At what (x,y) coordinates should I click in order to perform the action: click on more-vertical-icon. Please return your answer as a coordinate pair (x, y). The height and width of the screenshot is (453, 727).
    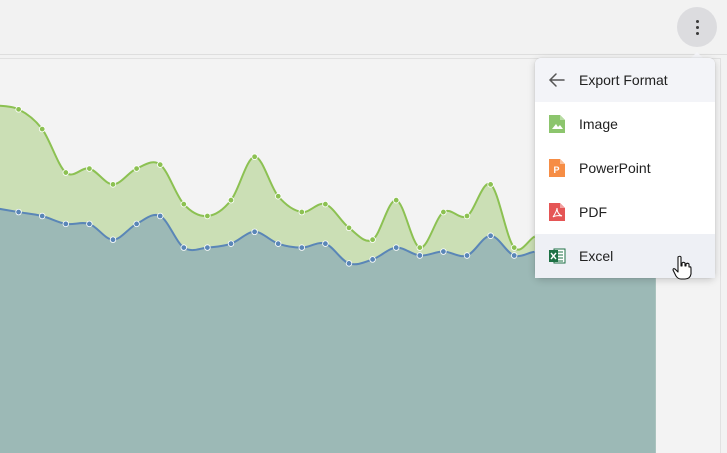
    Looking at the image, I should click on (697, 21).